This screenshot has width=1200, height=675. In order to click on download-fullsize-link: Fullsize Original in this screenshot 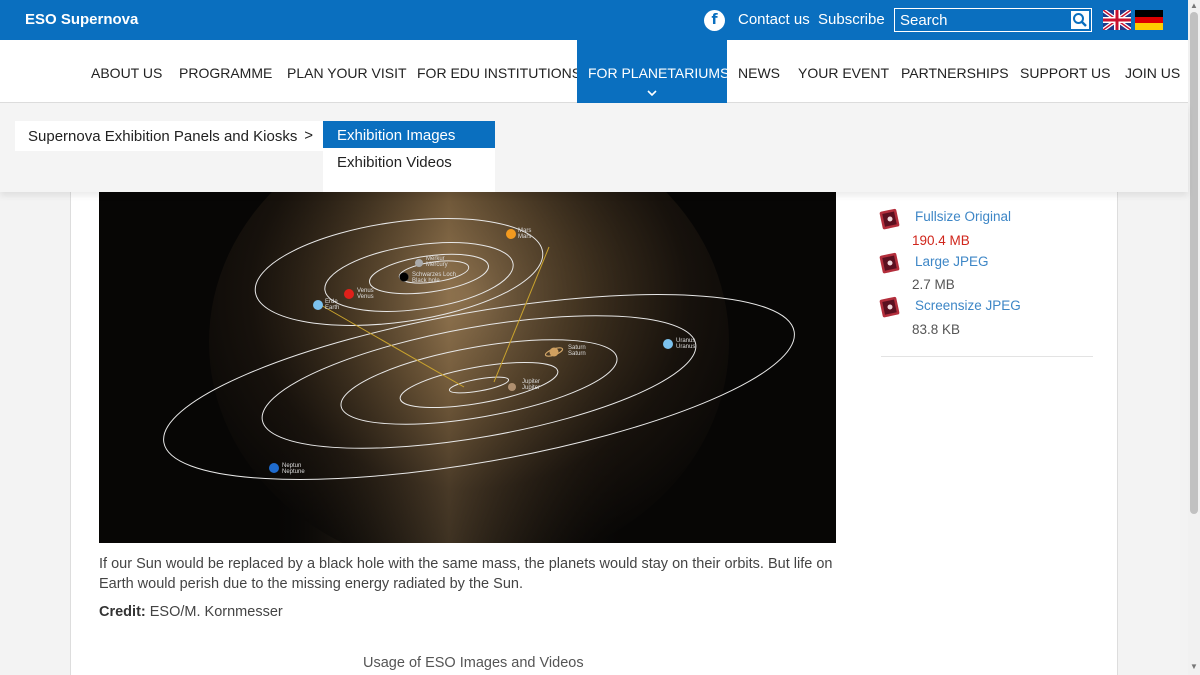, I will do `click(963, 216)`.